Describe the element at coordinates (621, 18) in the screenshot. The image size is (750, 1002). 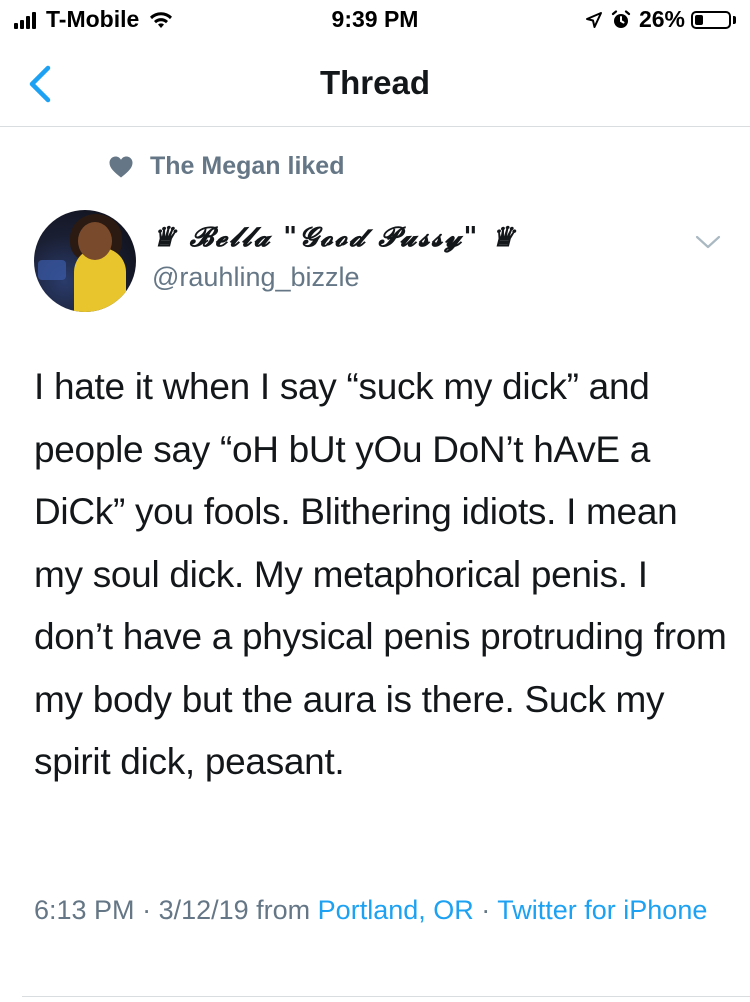
I see `alarm-icon` at that location.